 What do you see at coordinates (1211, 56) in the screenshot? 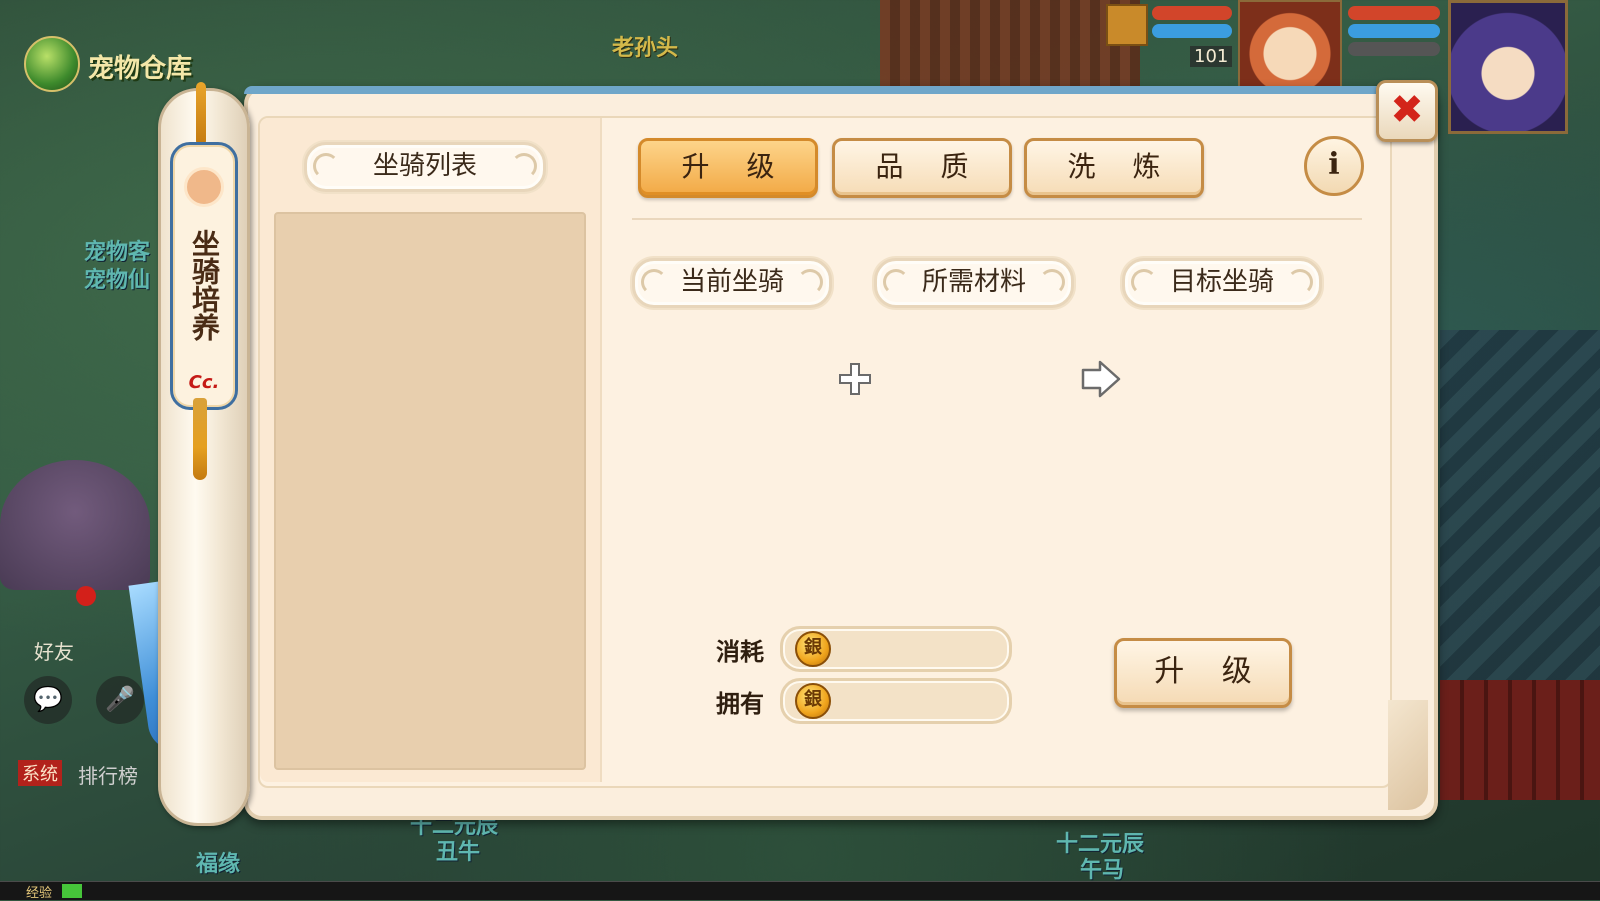
I see `pet-level: 101` at bounding box center [1211, 56].